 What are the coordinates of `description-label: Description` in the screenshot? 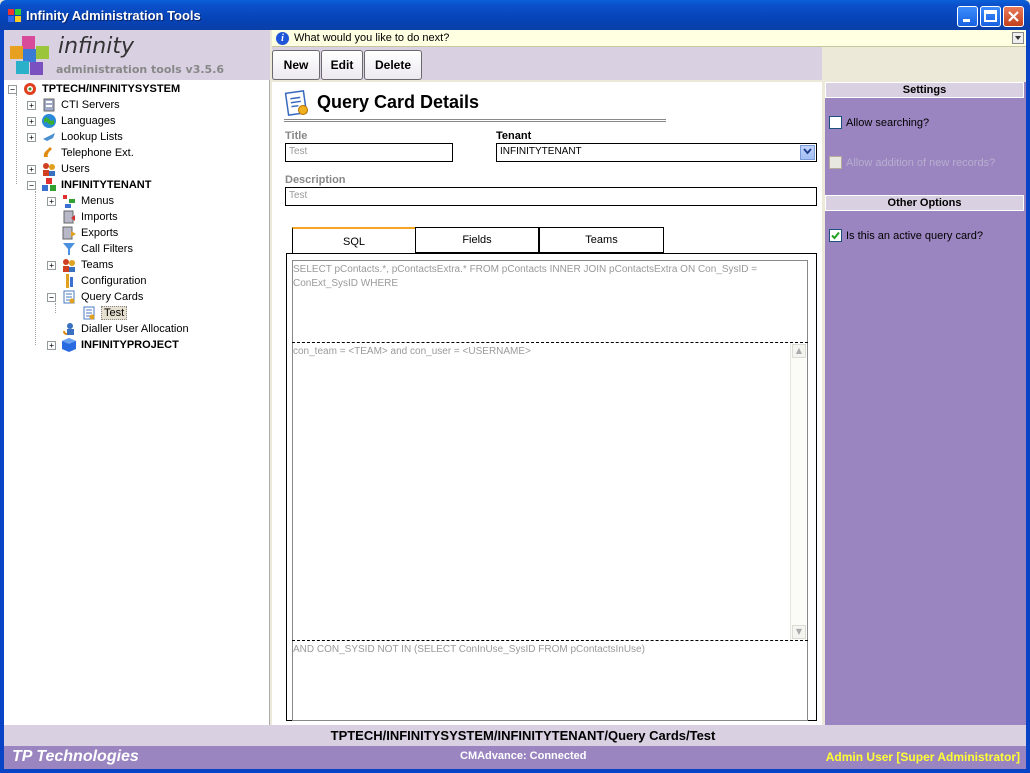 It's located at (315, 180).